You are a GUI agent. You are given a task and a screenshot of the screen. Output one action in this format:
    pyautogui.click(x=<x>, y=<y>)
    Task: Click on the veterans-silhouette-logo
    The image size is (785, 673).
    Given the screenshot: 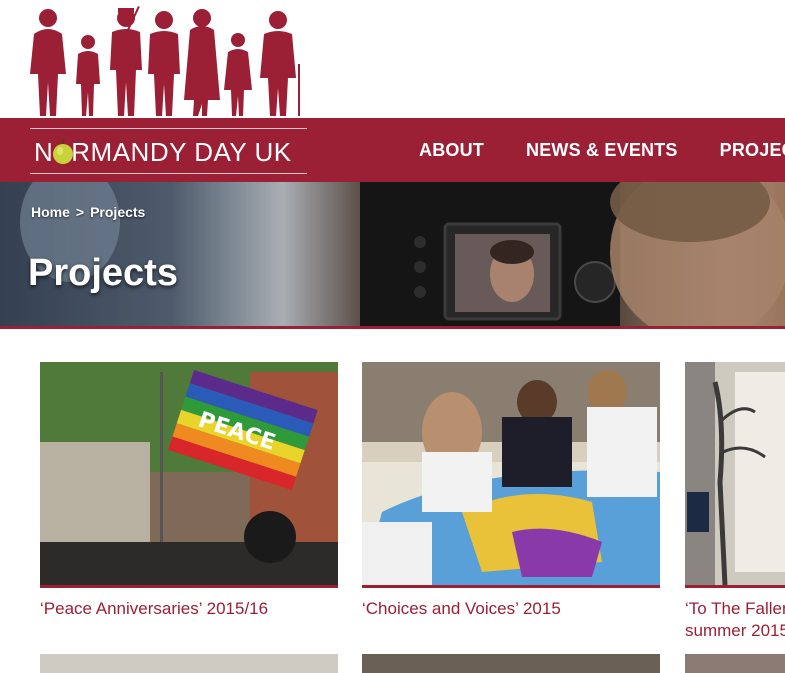 What is the action you would take?
    pyautogui.click(x=165, y=60)
    